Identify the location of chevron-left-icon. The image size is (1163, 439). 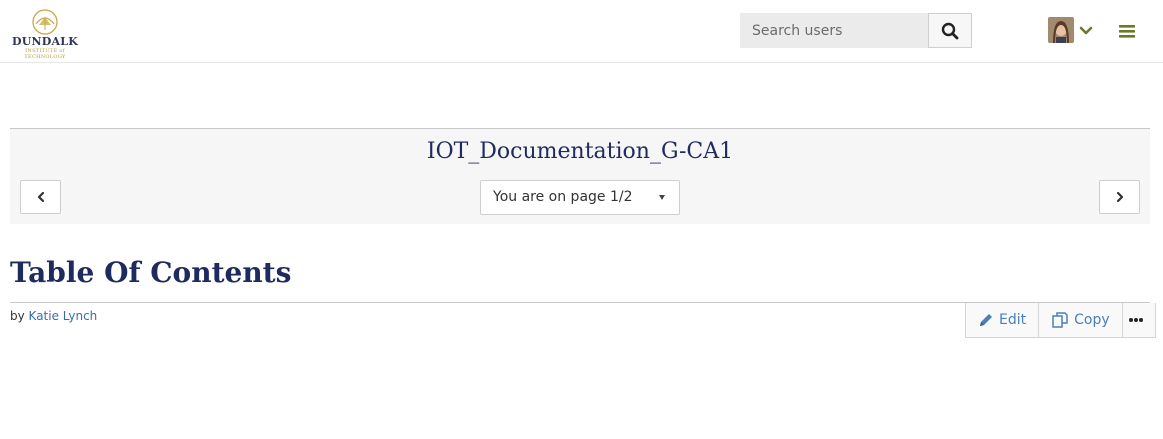
(40, 197).